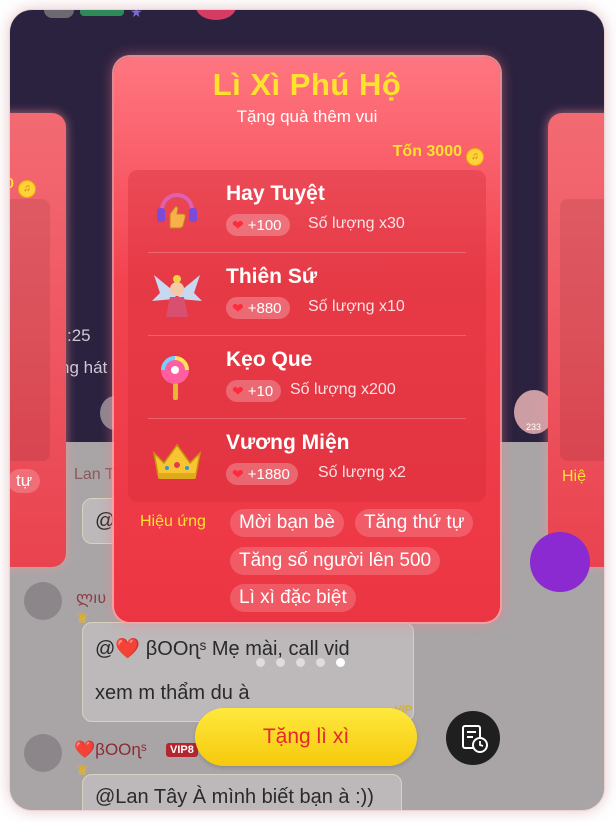 Image resolution: width=616 pixels, height=822 pixels. I want to click on gift-quantity: Số lượng x200, so click(343, 389).